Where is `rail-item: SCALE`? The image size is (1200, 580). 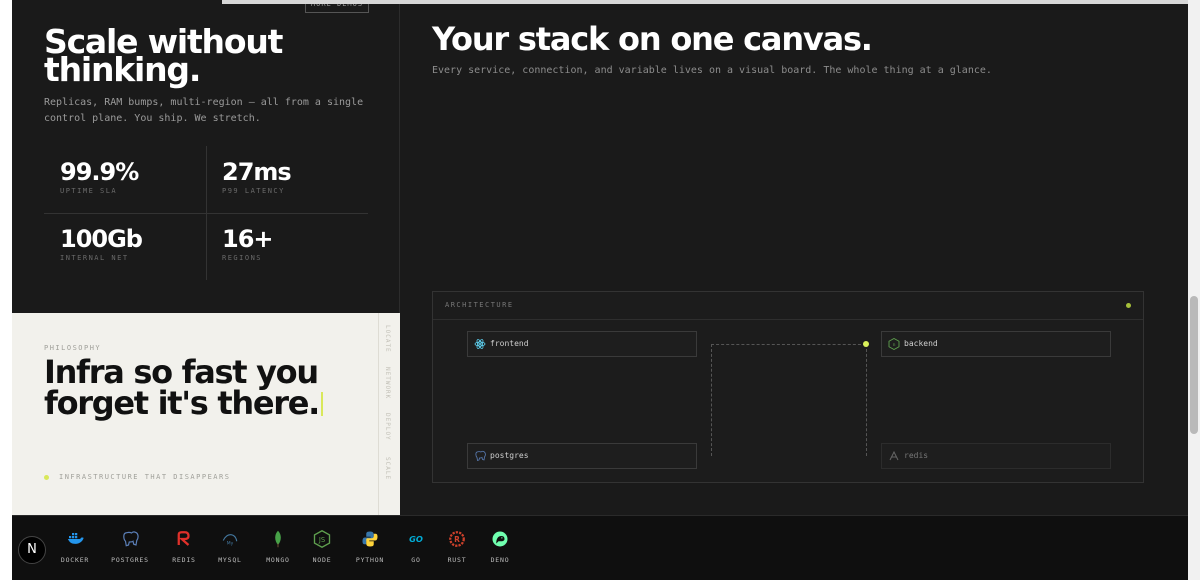
rail-item: SCALE is located at coordinates (387, 469).